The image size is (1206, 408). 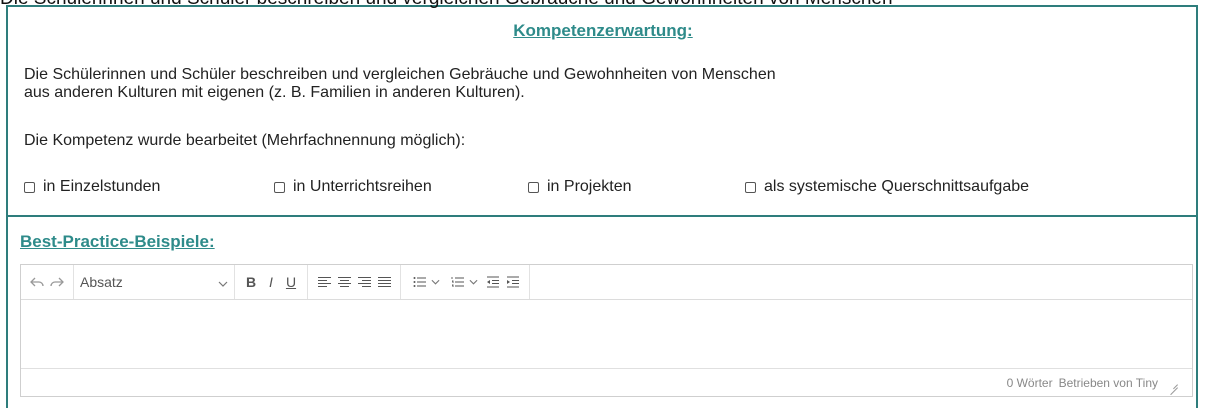 What do you see at coordinates (464, 282) in the screenshot?
I see `numbered-list-icon` at bounding box center [464, 282].